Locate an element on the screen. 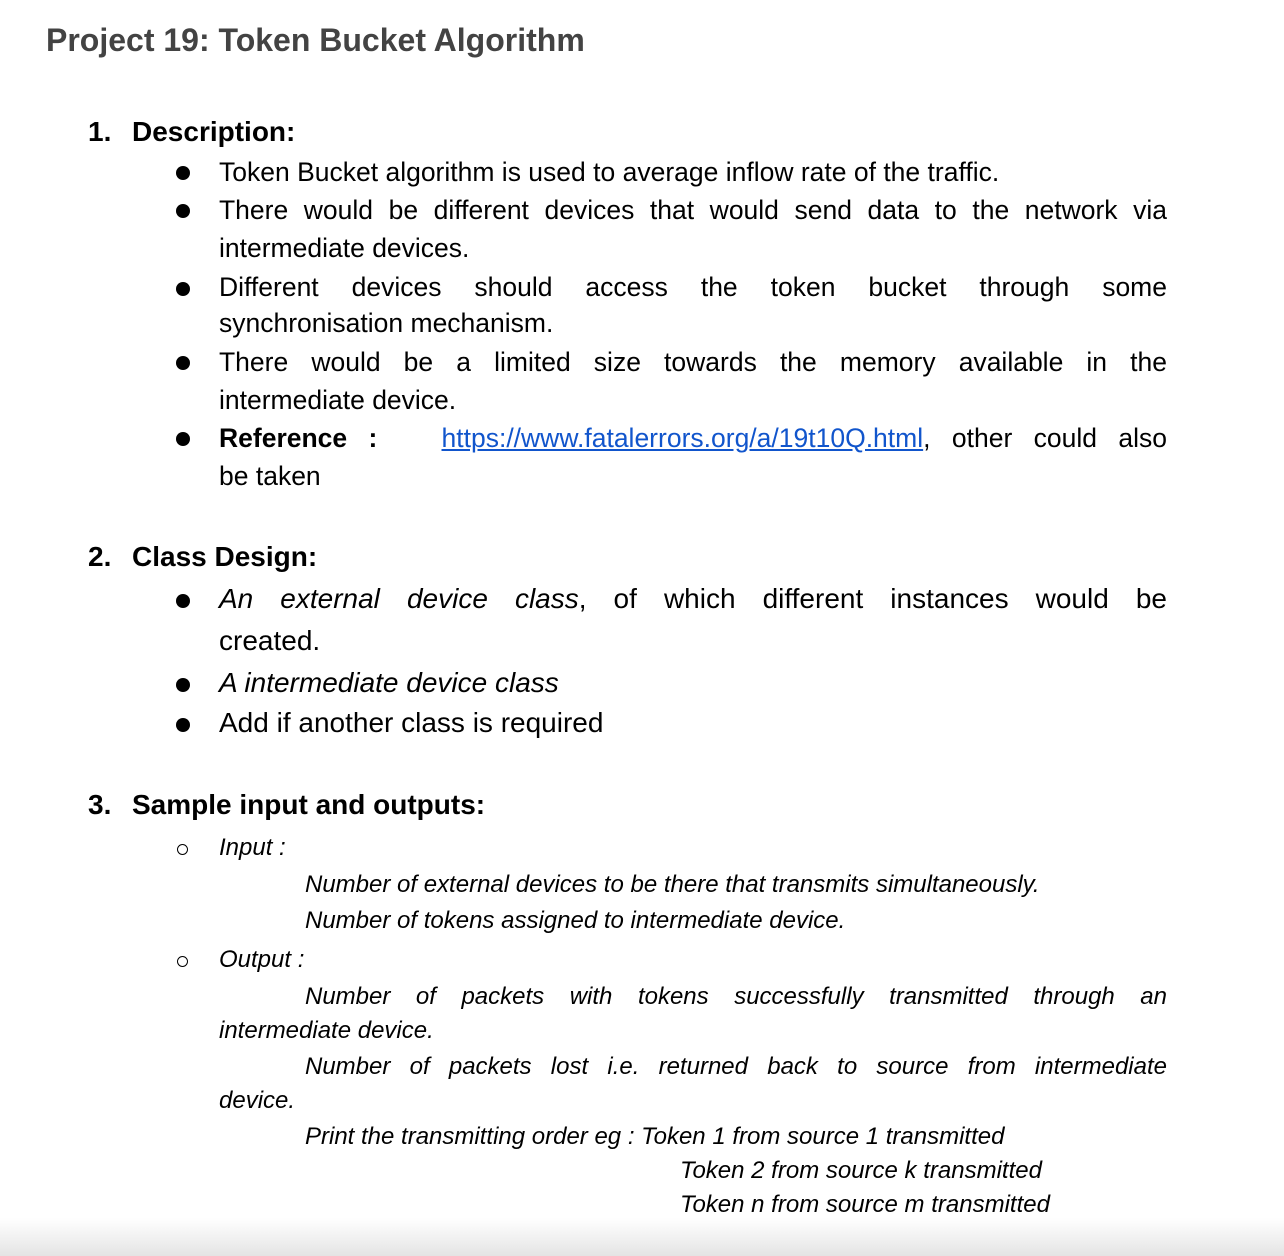  section-title: Sample input and outputs: is located at coordinates (309, 804).